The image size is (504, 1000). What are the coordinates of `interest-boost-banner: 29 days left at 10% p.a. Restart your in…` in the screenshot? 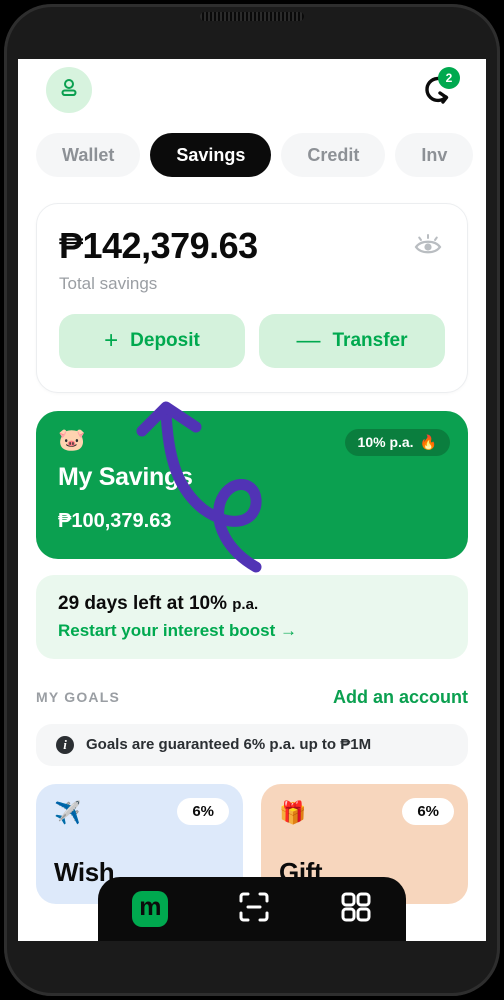 It's located at (252, 616).